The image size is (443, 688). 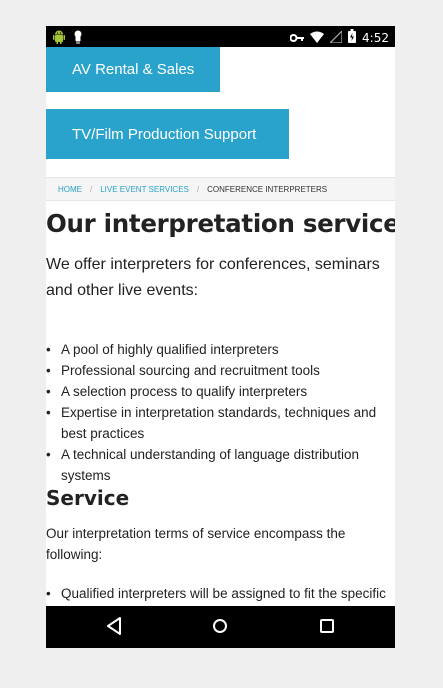 I want to click on key-icon, so click(x=297, y=37).